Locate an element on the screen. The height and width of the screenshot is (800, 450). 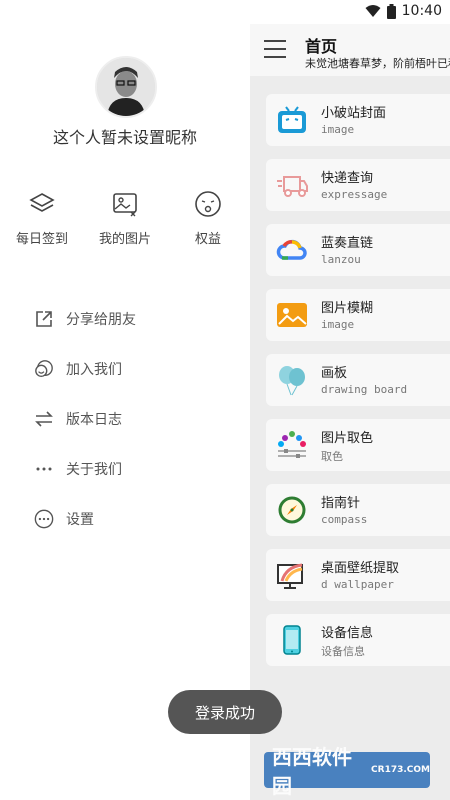
menu-item-label: 分享给朋友 is located at coordinates (101, 320).